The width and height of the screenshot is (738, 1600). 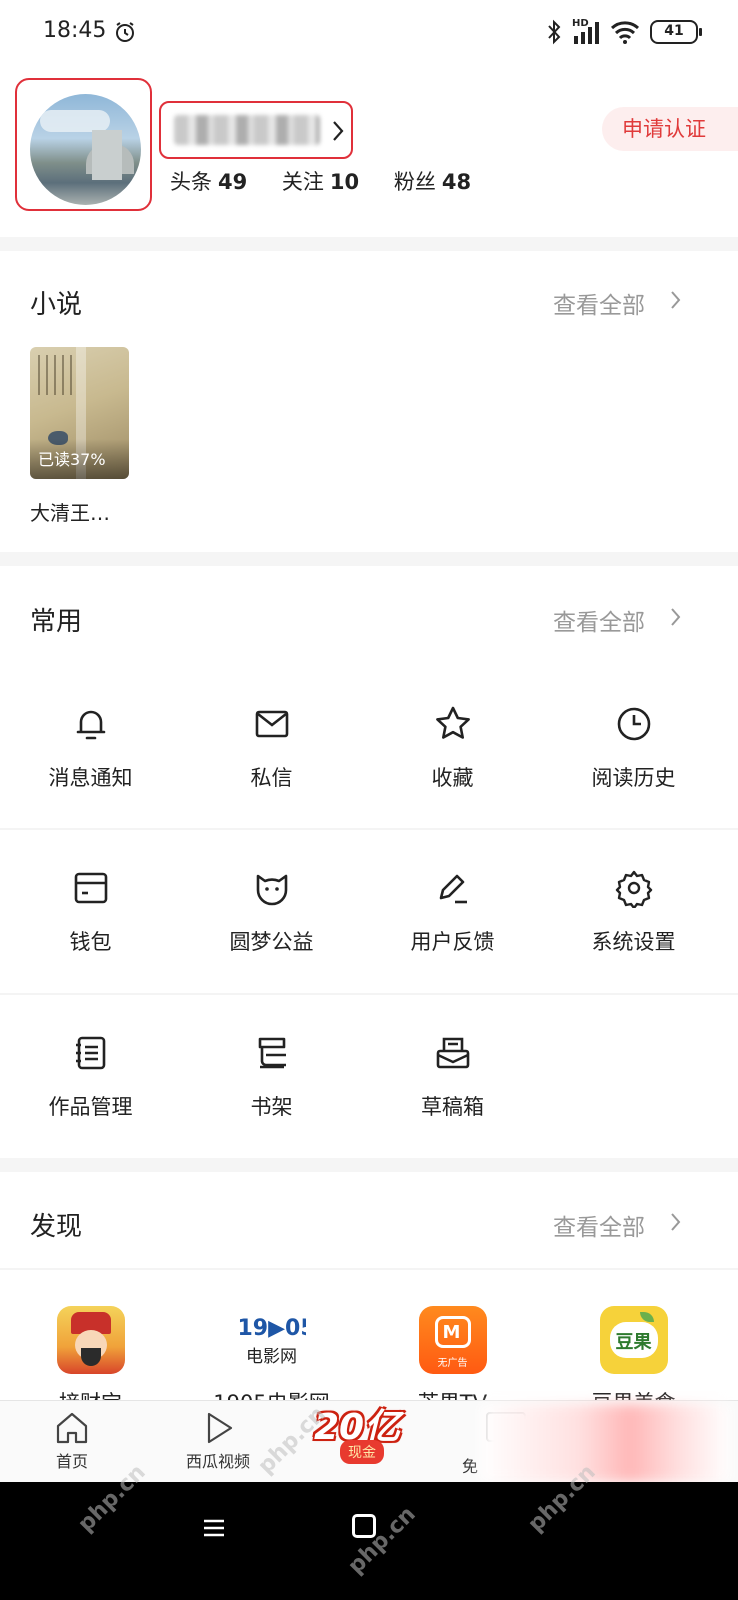 I want to click on username-highlight, so click(x=256, y=130).